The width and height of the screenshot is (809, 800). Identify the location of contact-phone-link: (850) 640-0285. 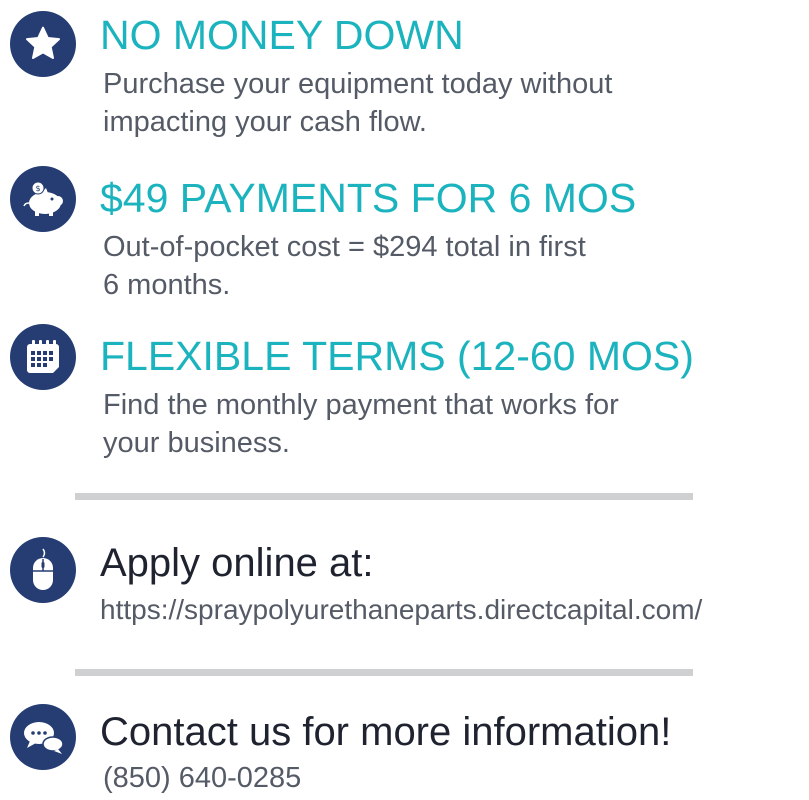
(202, 778).